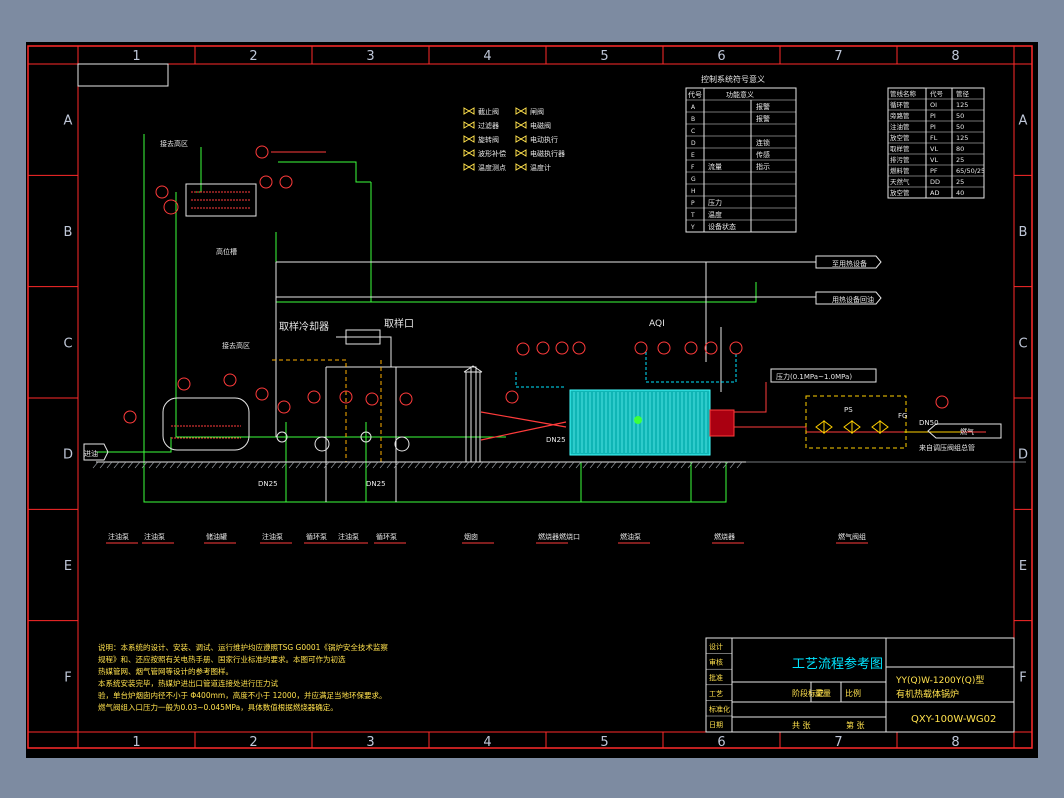 The image size is (1064, 798). I want to click on title-block-left-labels: 设计审核批准工艺标准化日期, so click(719, 683).